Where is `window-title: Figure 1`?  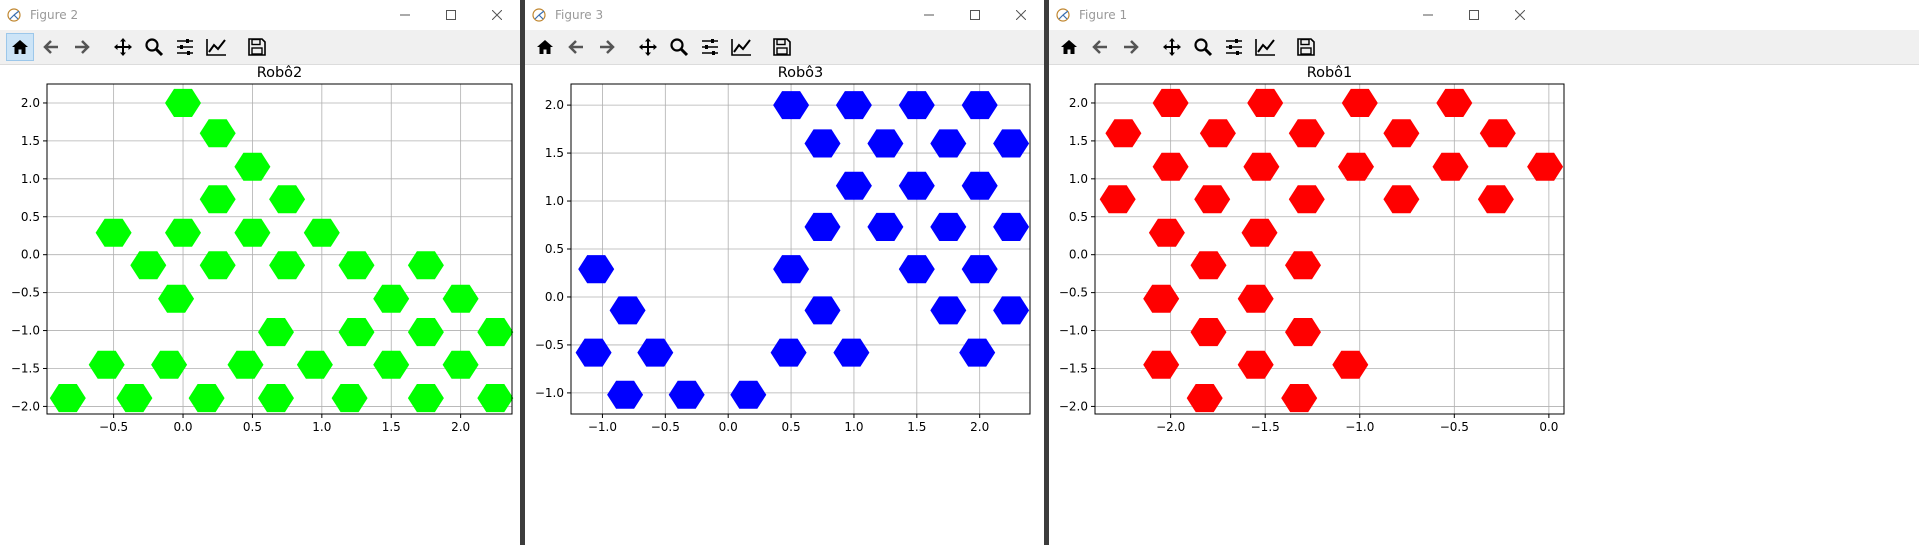 window-title: Figure 1 is located at coordinates (1103, 15).